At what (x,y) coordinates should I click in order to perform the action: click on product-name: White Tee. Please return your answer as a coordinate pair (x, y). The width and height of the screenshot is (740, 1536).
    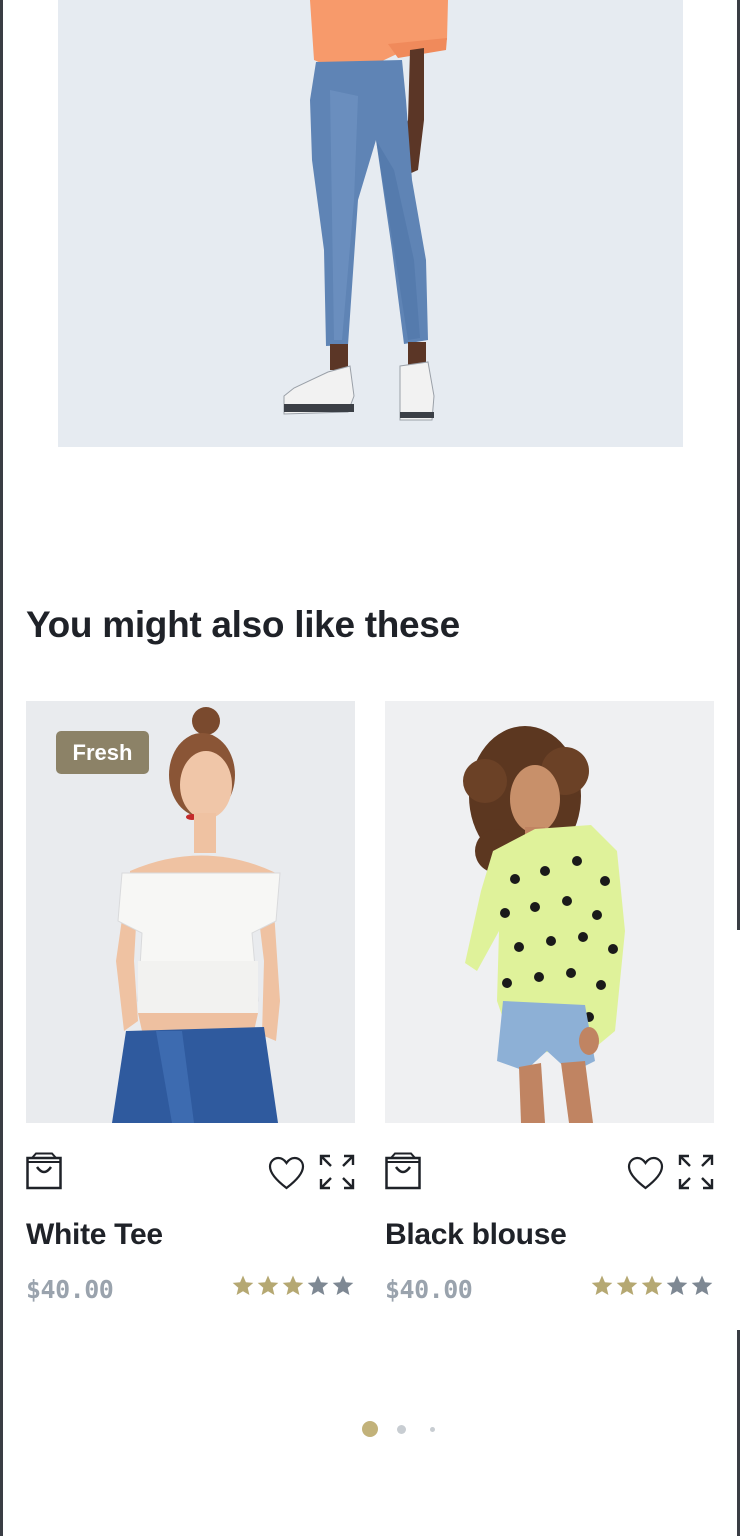
    Looking at the image, I should click on (94, 1235).